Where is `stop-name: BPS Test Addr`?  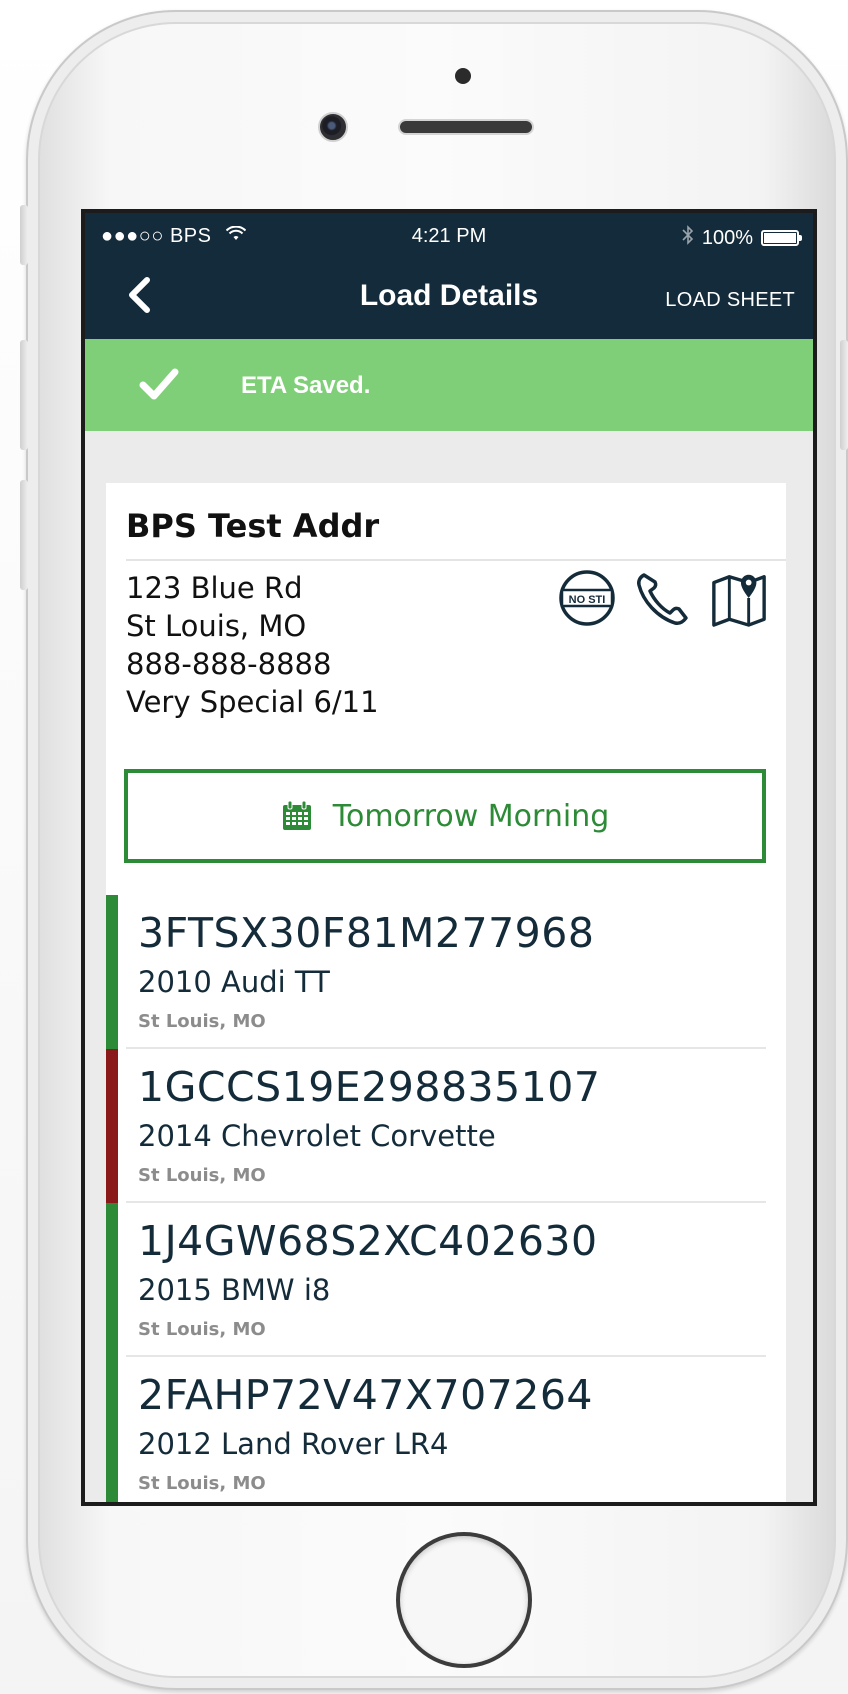
stop-name: BPS Test Addr is located at coordinates (253, 526).